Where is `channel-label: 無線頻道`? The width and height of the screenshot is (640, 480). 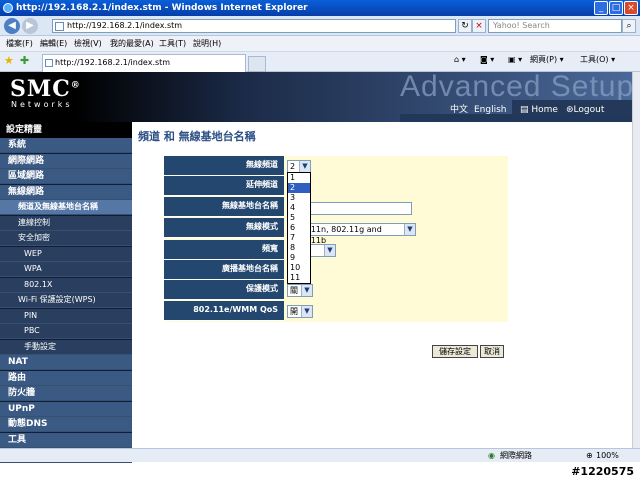
channel-label: 無線頻道 is located at coordinates (224, 166).